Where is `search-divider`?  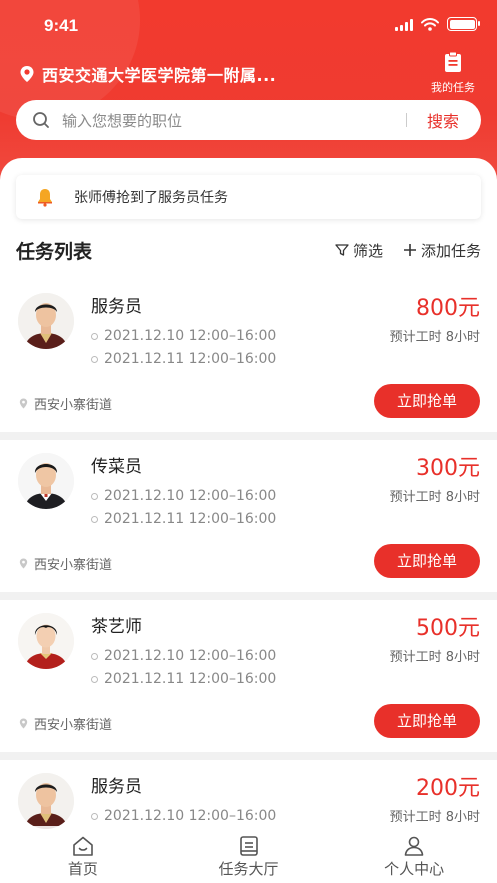
search-divider is located at coordinates (406, 120).